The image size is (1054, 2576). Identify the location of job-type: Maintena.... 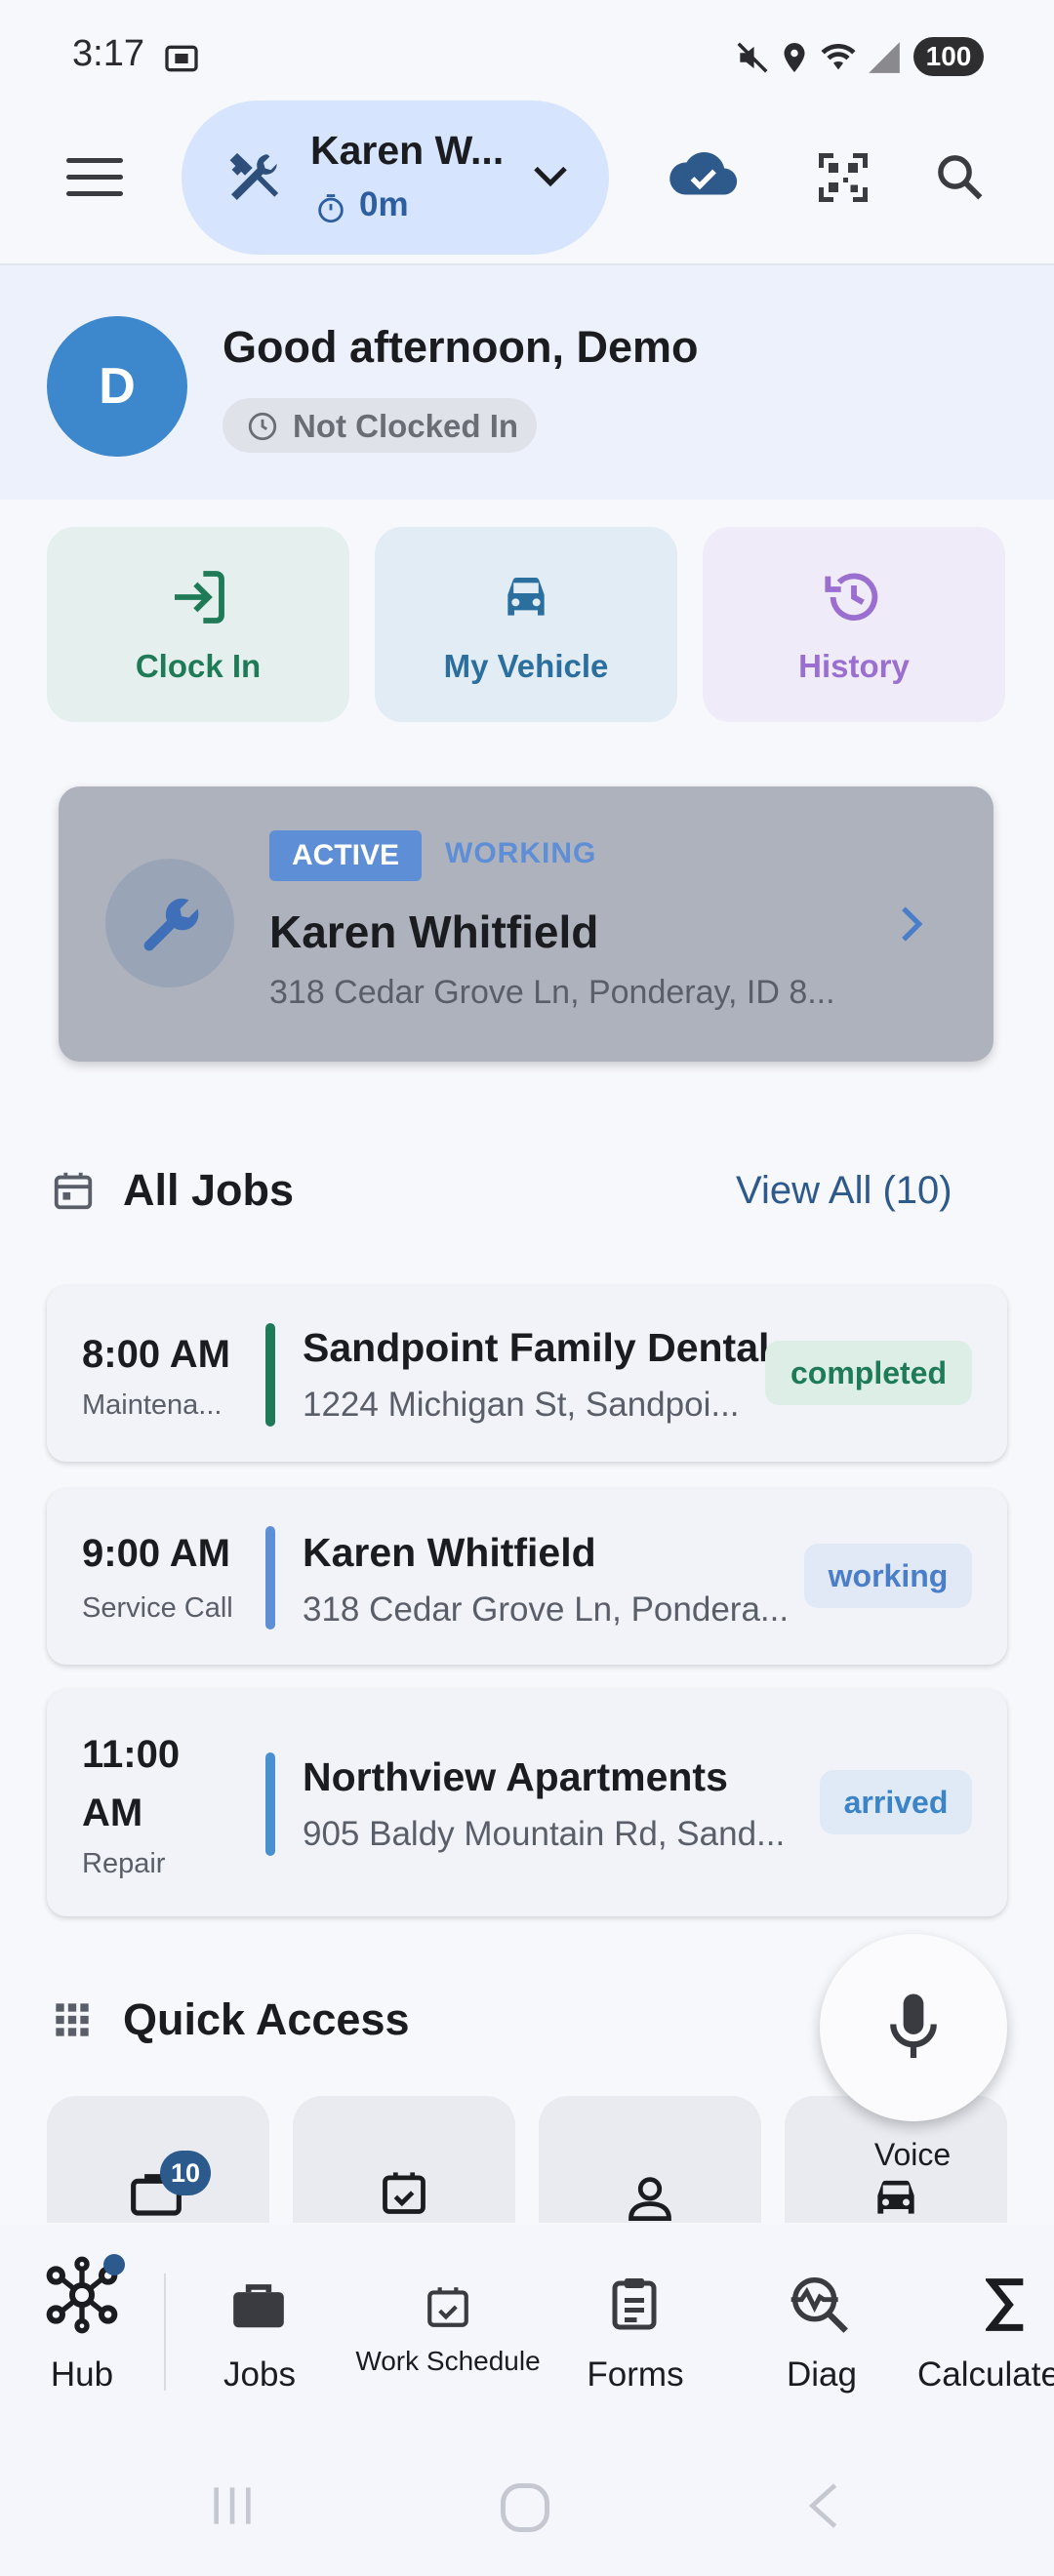
(152, 1405).